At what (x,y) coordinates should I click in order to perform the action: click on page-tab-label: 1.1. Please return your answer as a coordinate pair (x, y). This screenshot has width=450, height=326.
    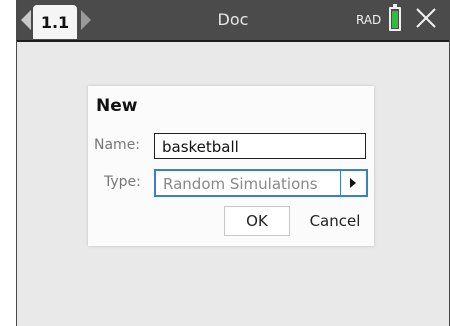
    Looking at the image, I should click on (55, 22).